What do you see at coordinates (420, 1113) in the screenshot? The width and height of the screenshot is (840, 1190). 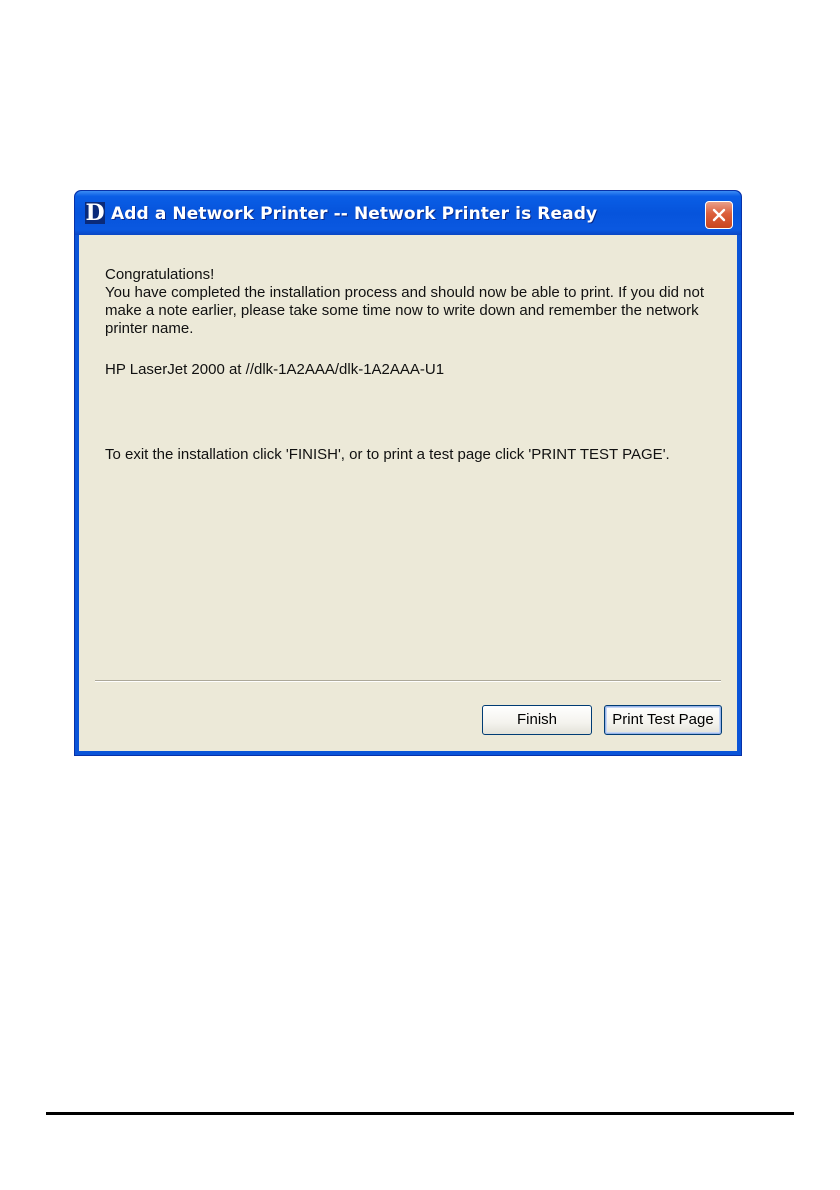 I see `page-footer-rule` at bounding box center [420, 1113].